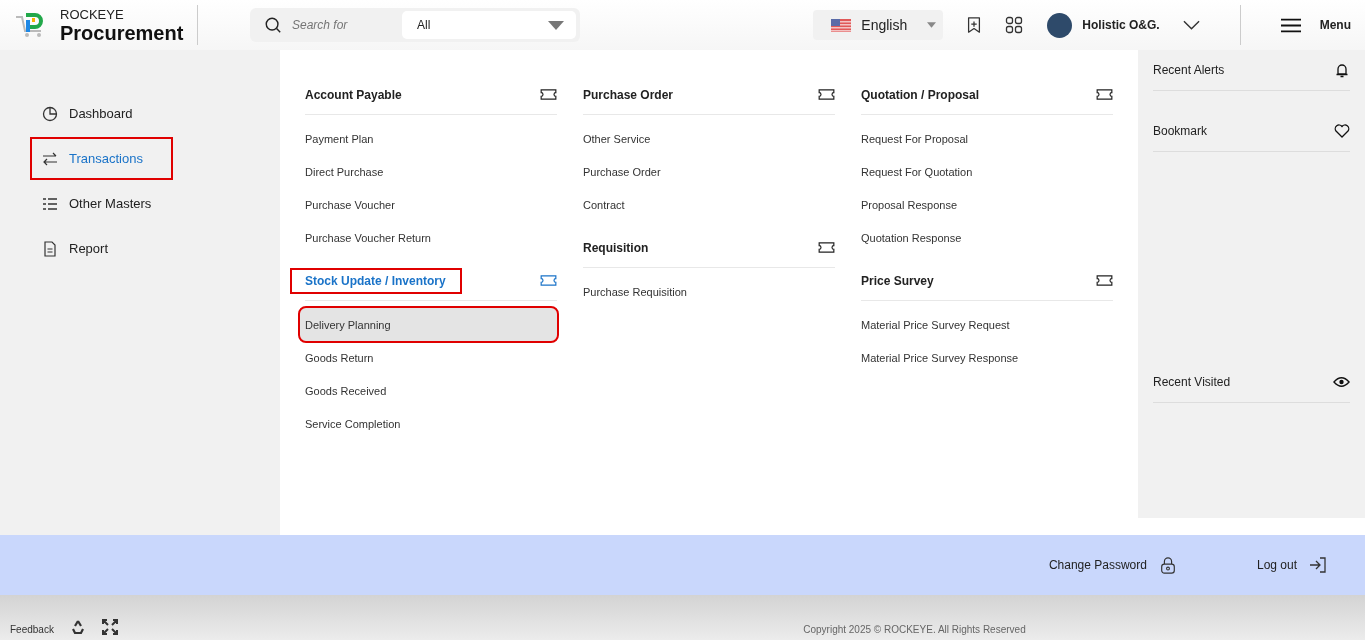 The image size is (1365, 640). What do you see at coordinates (1342, 70) in the screenshot?
I see `bell-icon` at bounding box center [1342, 70].